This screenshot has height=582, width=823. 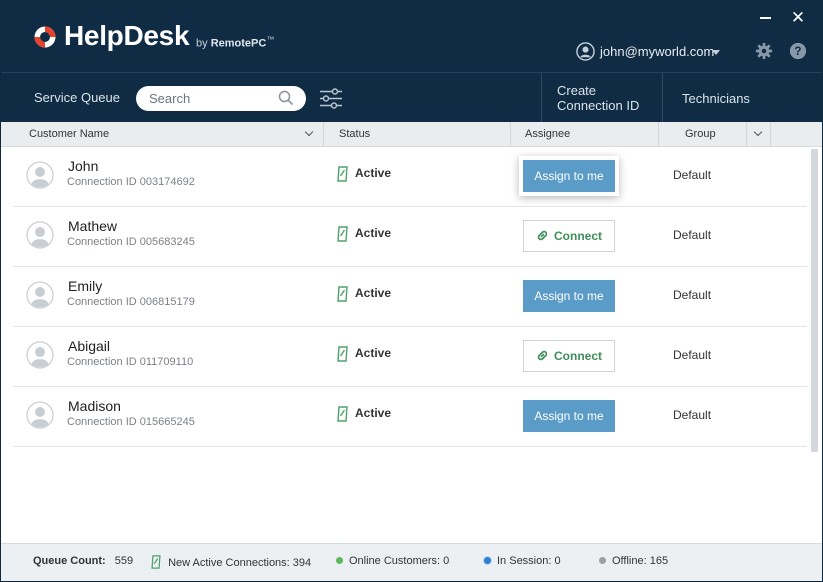 What do you see at coordinates (577, 90) in the screenshot?
I see `create-line-1: Create` at bounding box center [577, 90].